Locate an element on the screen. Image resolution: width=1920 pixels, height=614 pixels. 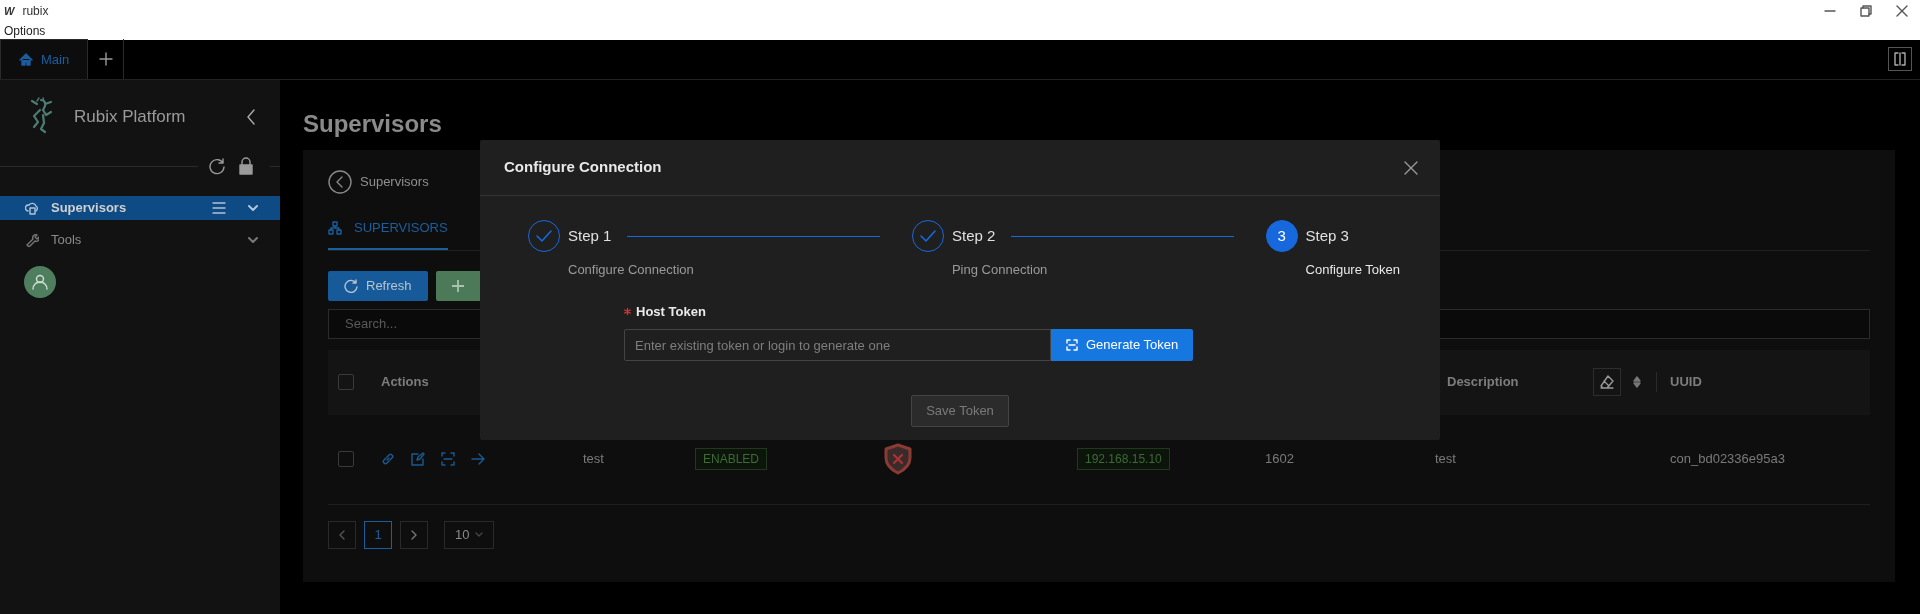
table-cell-text: con_bd02336e95a3 is located at coordinates (1727, 459).